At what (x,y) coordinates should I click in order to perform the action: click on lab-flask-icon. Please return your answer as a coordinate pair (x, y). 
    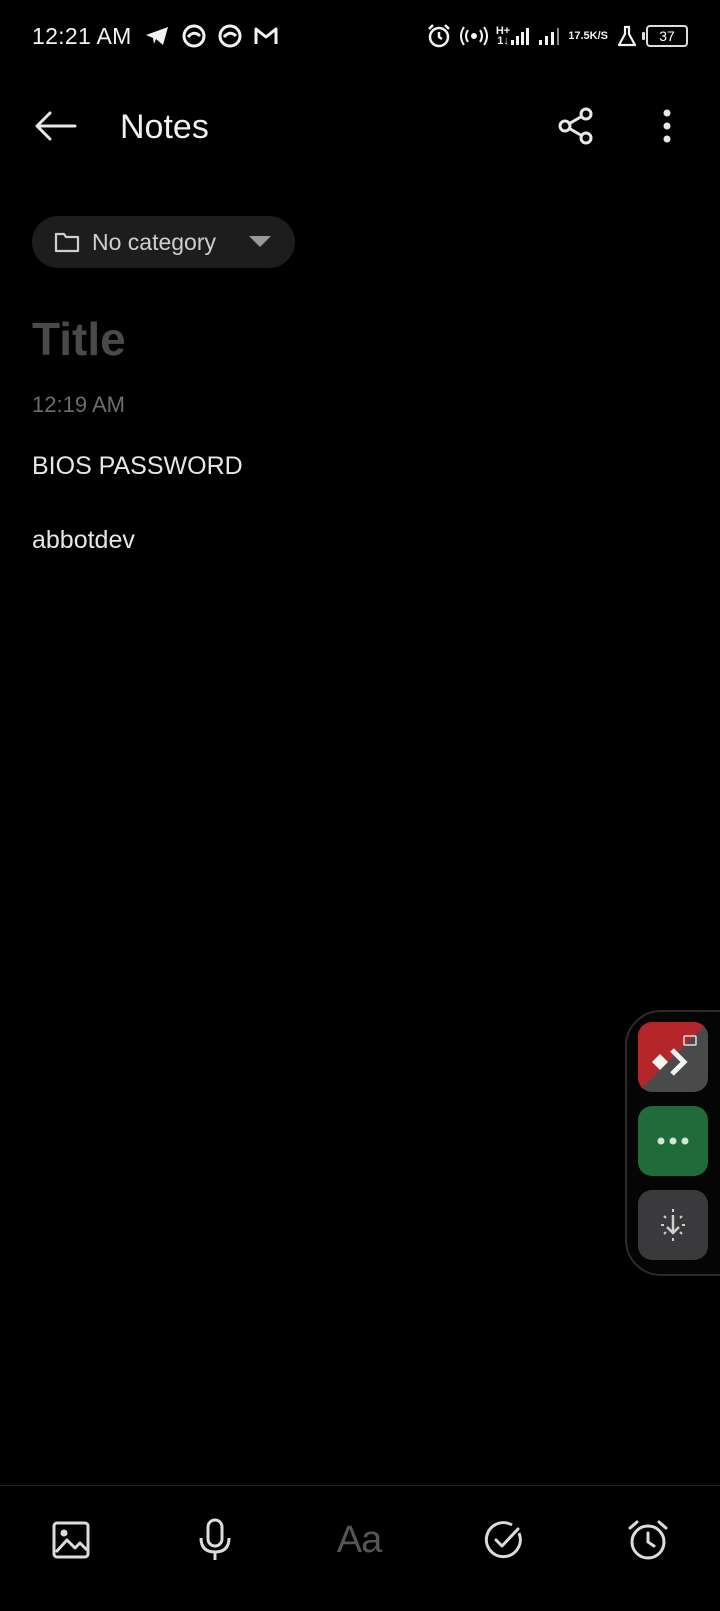
    Looking at the image, I should click on (627, 36).